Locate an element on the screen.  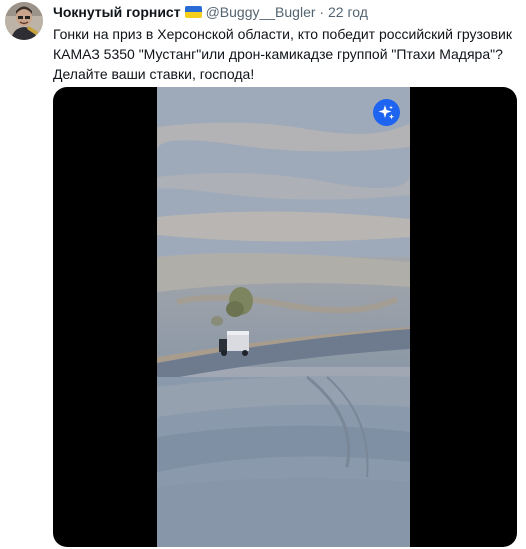
author-name: Чокнутый горнист is located at coordinates (117, 12).